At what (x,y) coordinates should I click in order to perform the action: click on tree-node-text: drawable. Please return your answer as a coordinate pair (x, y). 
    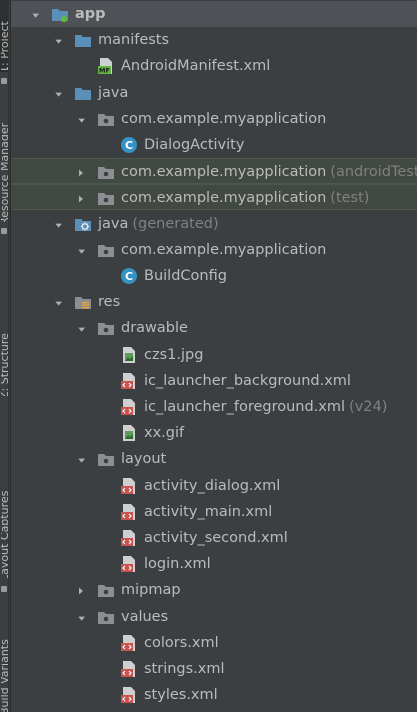
    Looking at the image, I should click on (154, 328).